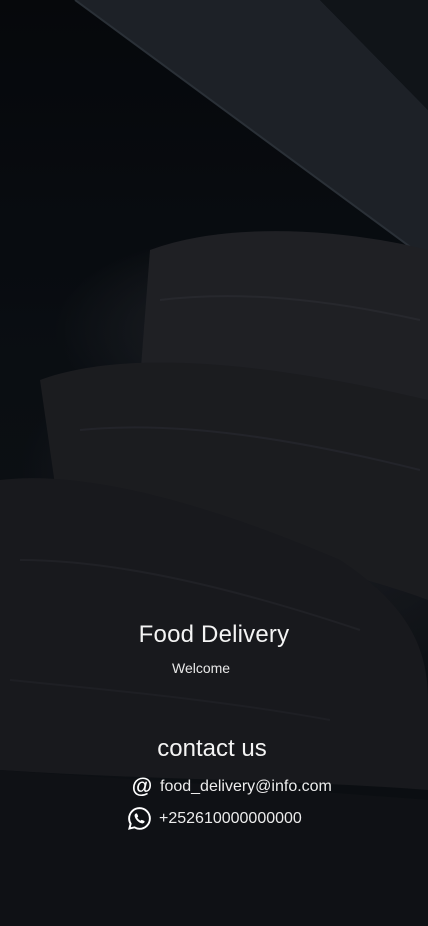 The image size is (428, 926). What do you see at coordinates (142, 786) in the screenshot?
I see `at-icon: @` at bounding box center [142, 786].